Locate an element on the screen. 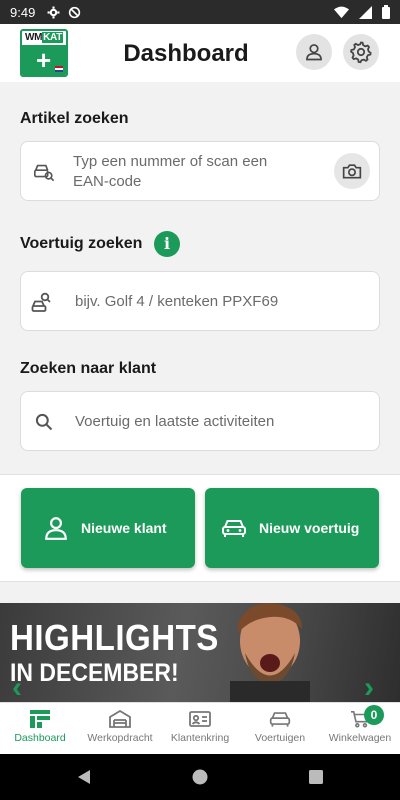 The image size is (400, 800). vehicle-search-field: bijv. Golf 4 / kenteken PPXF69 is located at coordinates (200, 301).